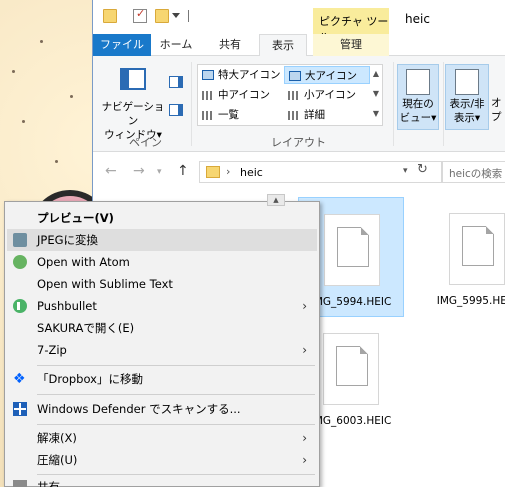  Describe the element at coordinates (162, 379) in the screenshot. I see `menu-item-move-dropbox: ❖ 「Dropbox」に移動` at that location.